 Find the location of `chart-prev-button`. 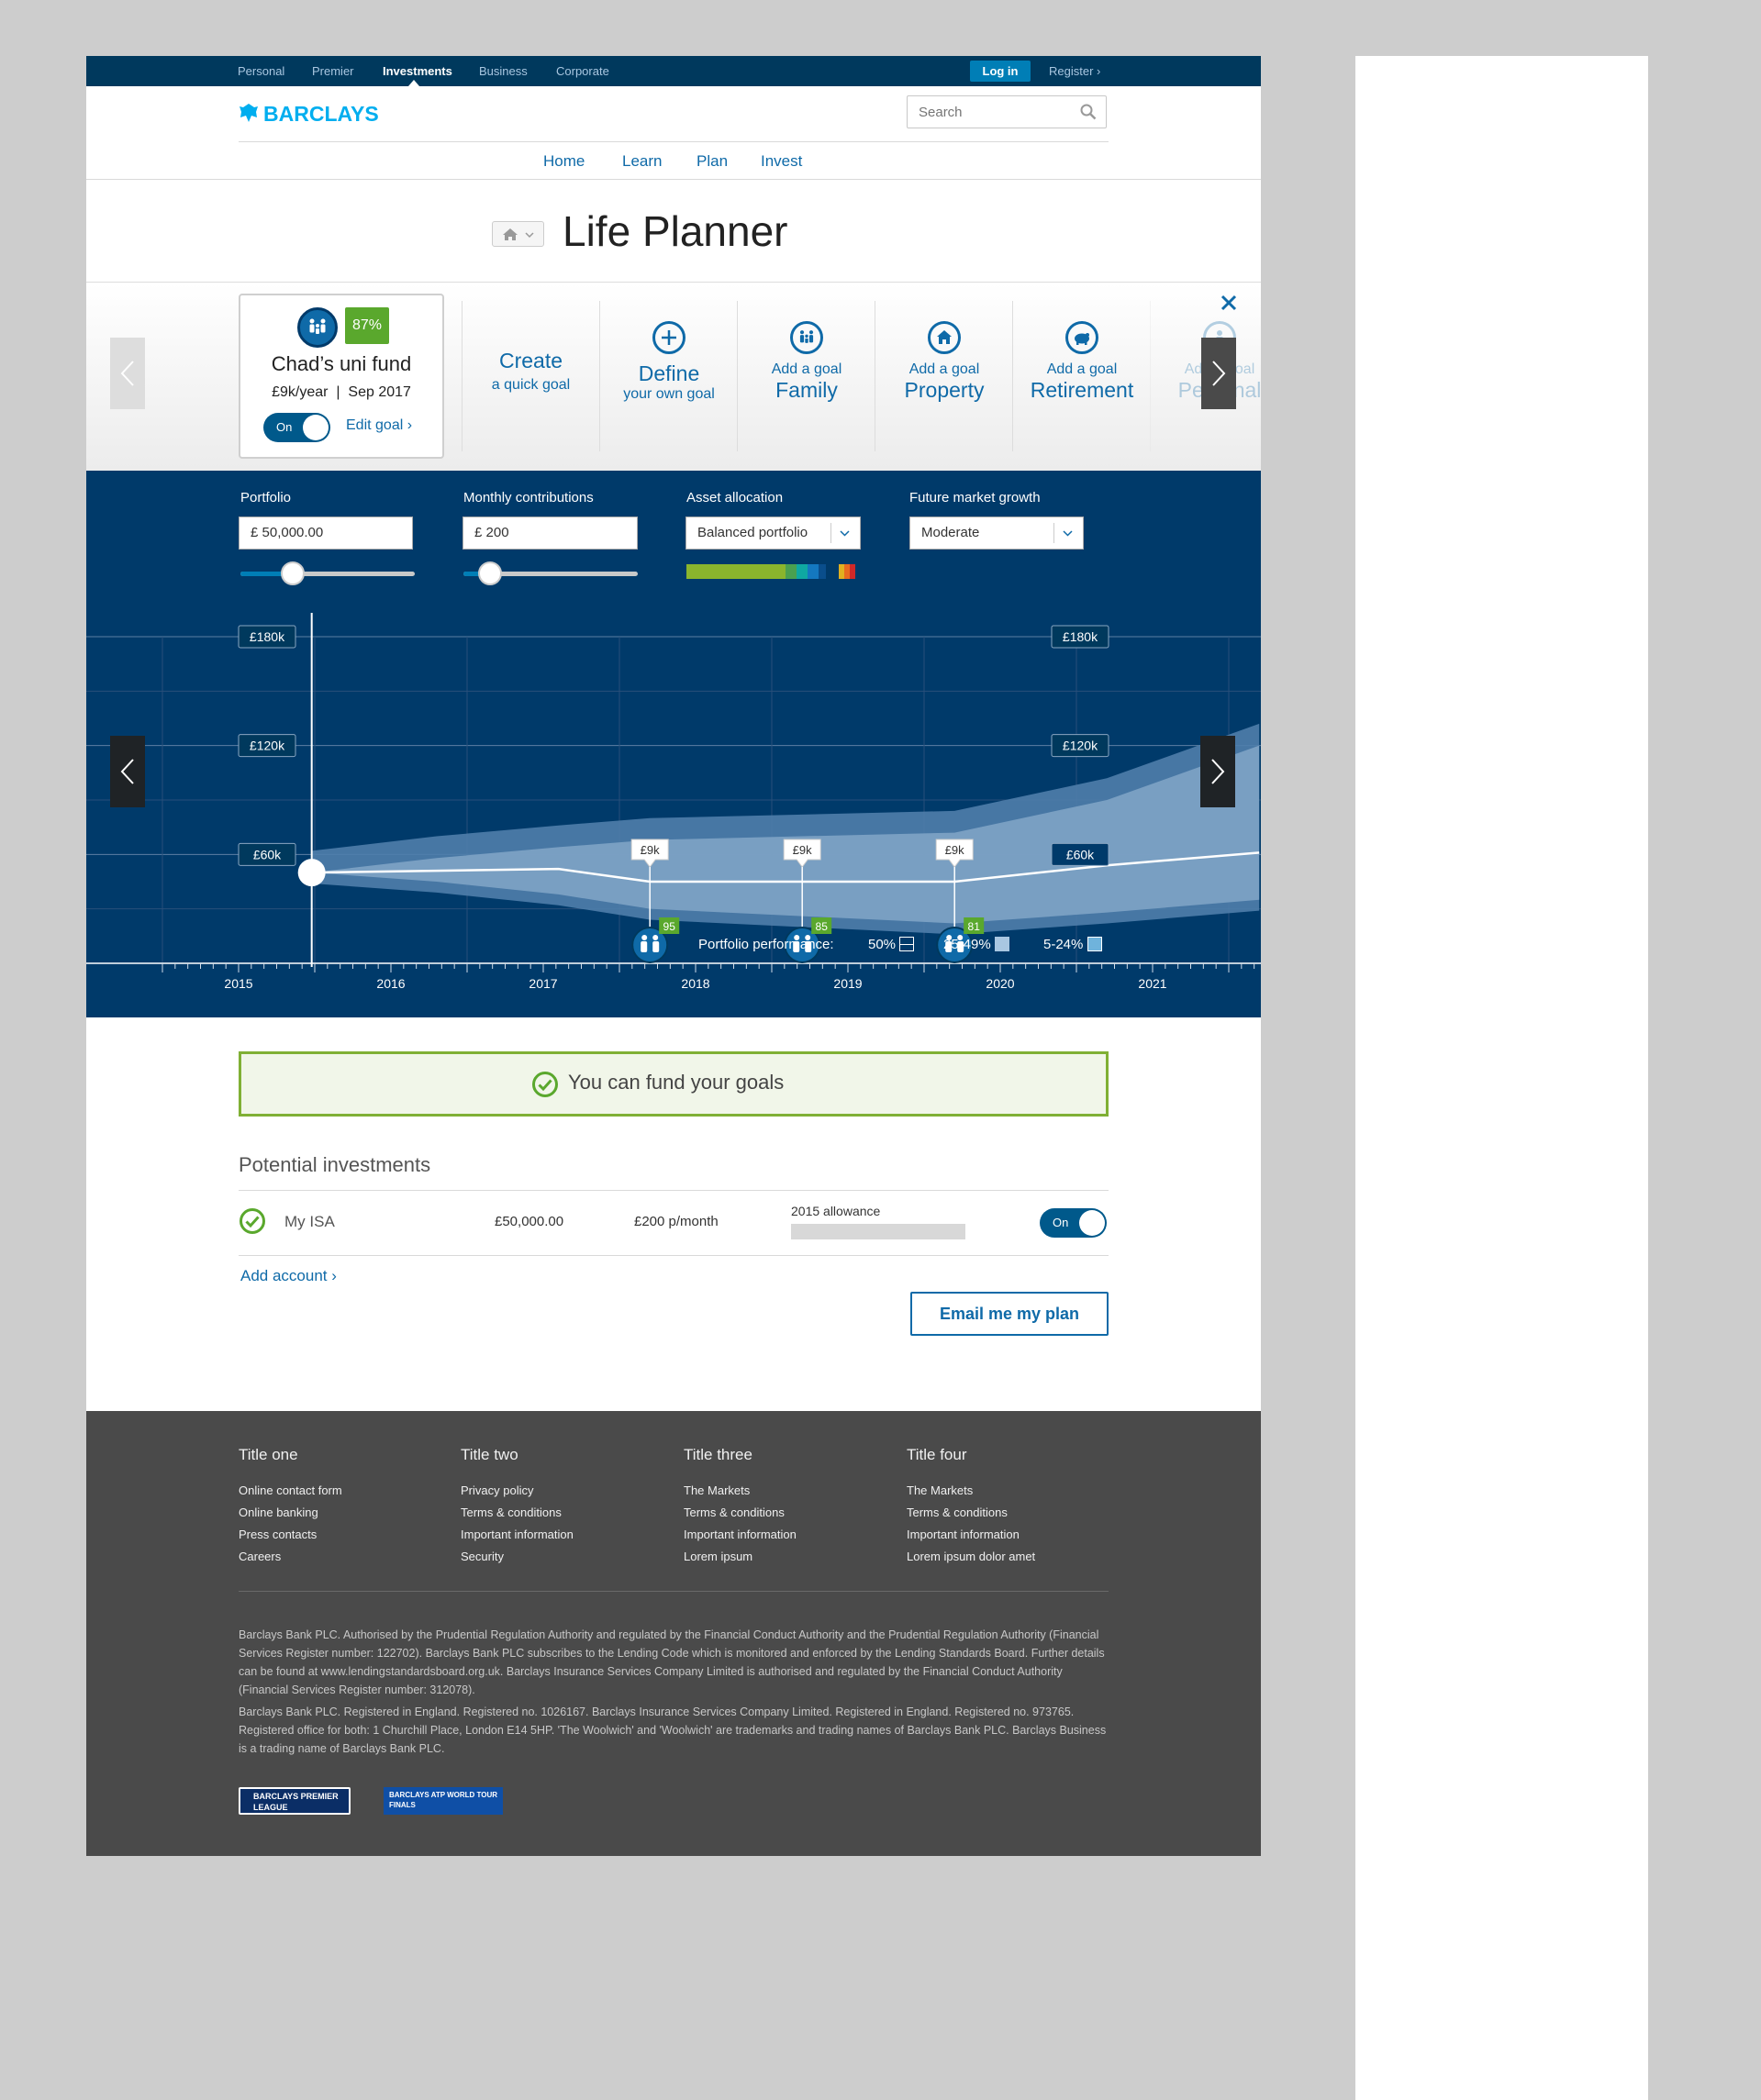

chart-prev-button is located at coordinates (128, 772).